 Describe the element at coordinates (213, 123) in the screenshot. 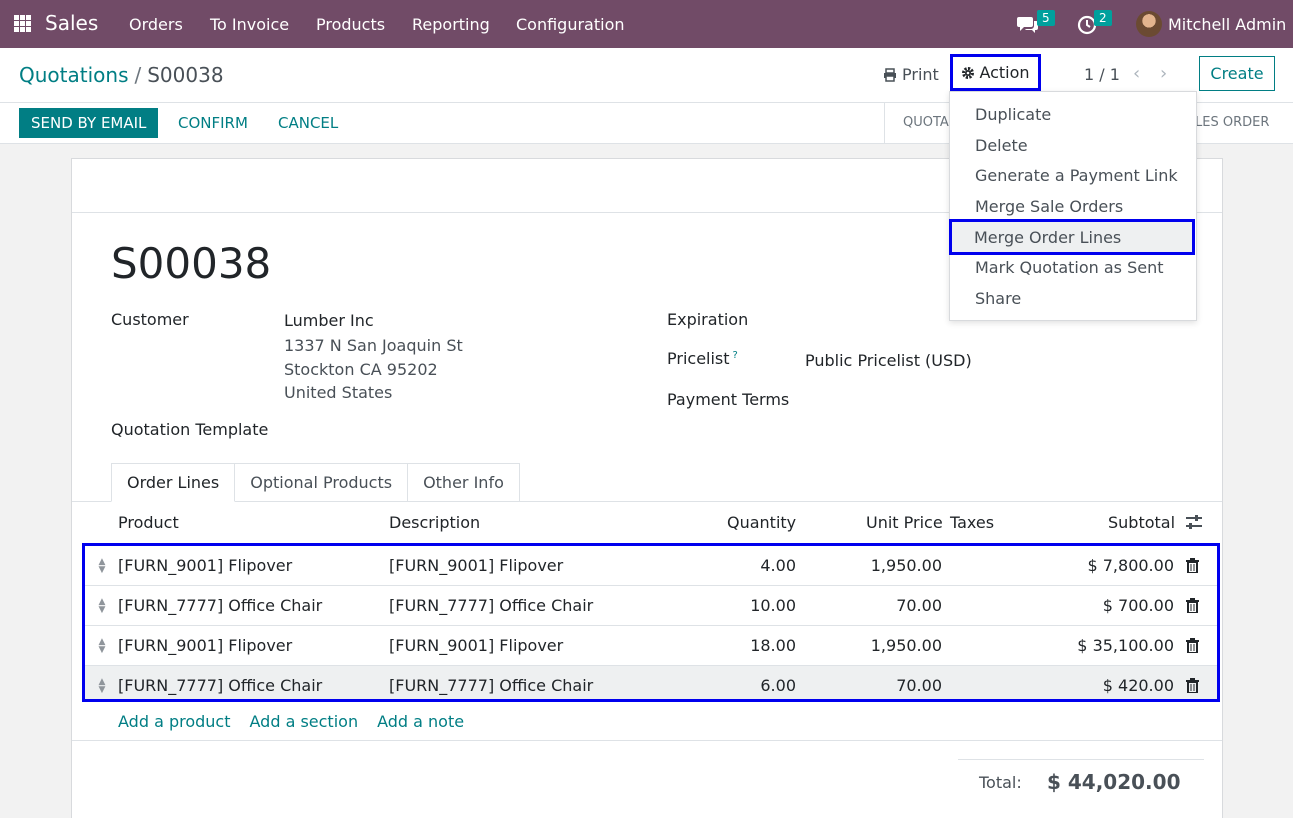

I see `confirm-button: CONFIRM` at that location.